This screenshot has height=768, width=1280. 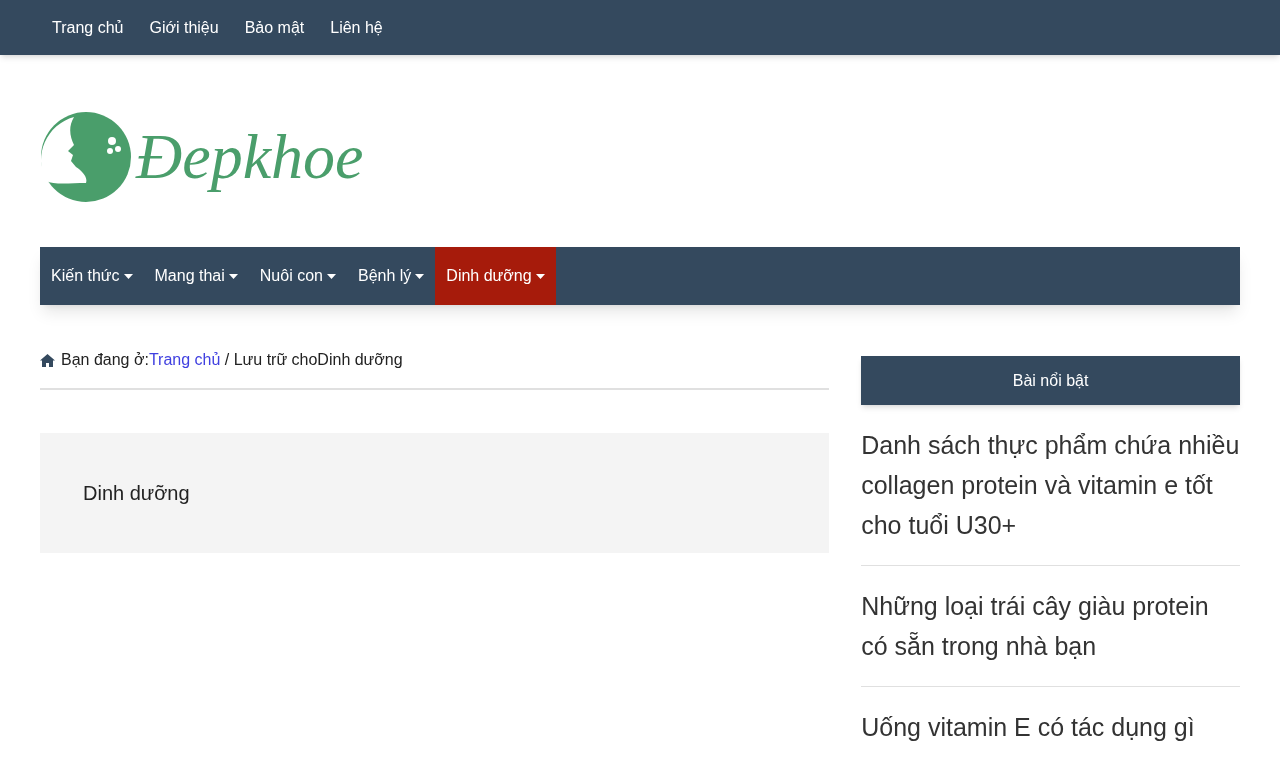 What do you see at coordinates (1050, 727) in the screenshot?
I see `featured-post-link: Uống vitamin E có tác dụng gì` at bounding box center [1050, 727].